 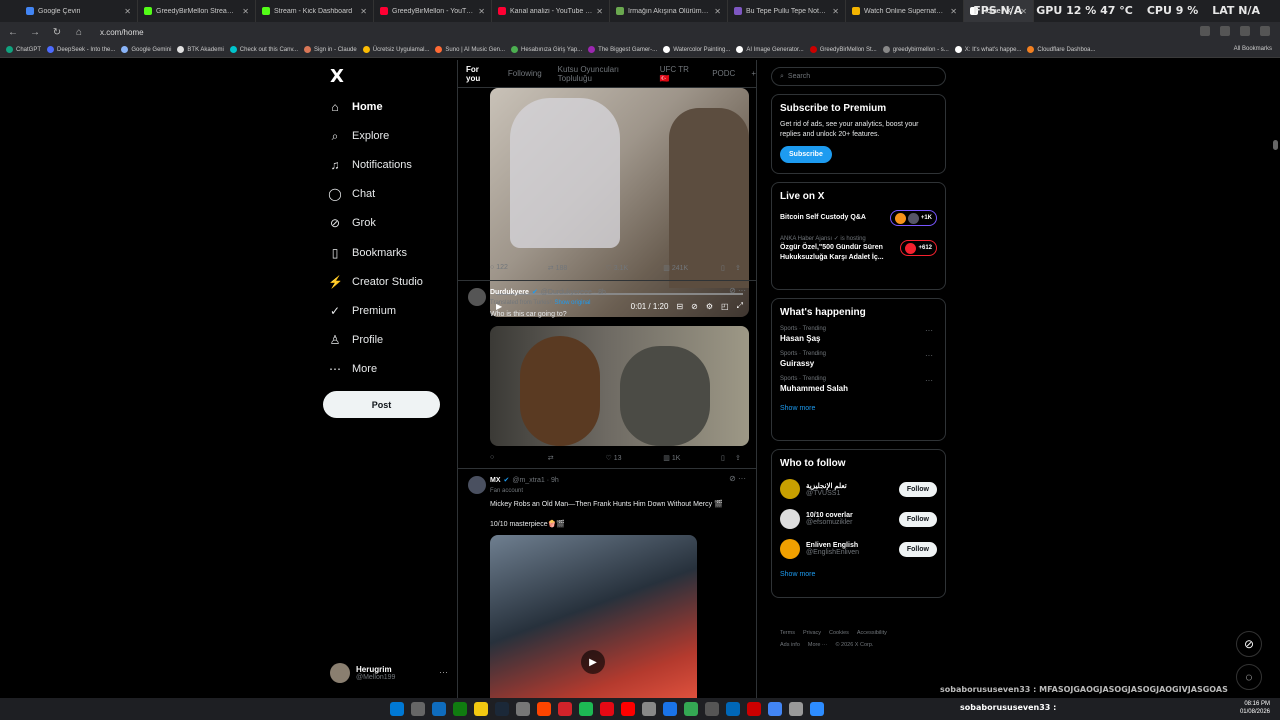 What do you see at coordinates (858, 489) in the screenshot?
I see `follow-suggestion: تعلم الإنجليزية @TVUSS1 Follow` at bounding box center [858, 489].